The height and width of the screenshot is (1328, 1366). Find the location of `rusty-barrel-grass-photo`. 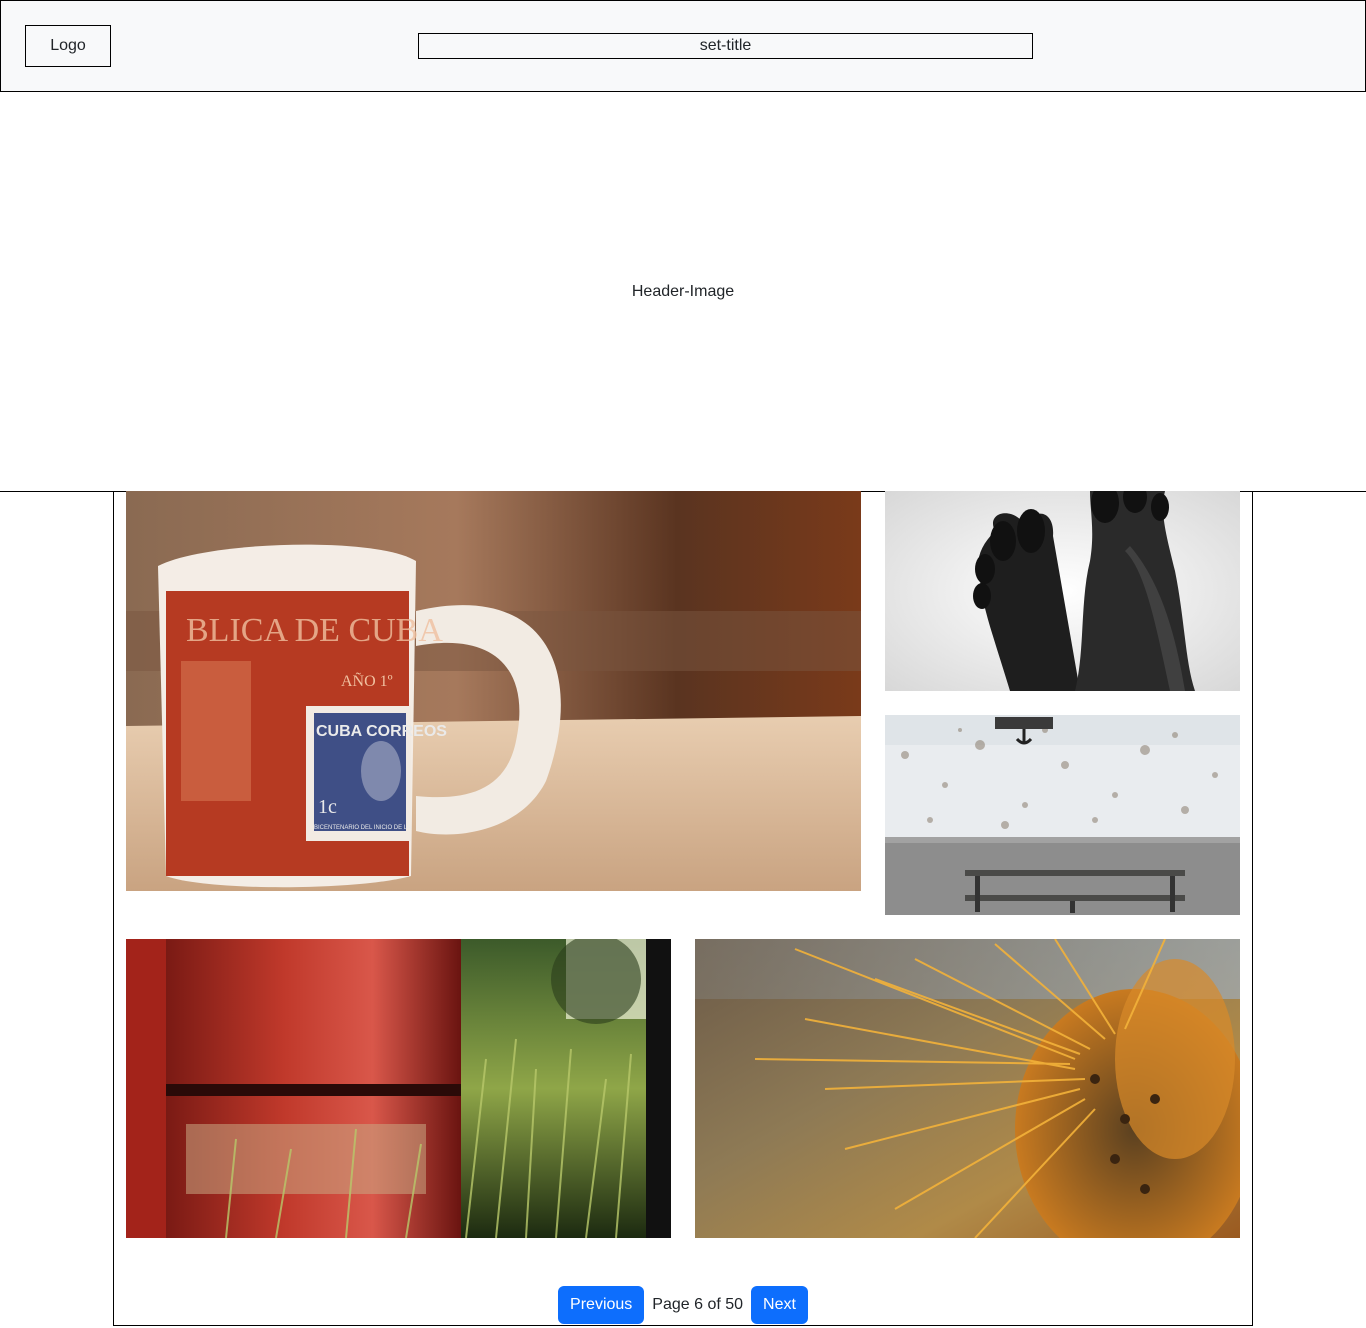

rusty-barrel-grass-photo is located at coordinates (398, 1088).